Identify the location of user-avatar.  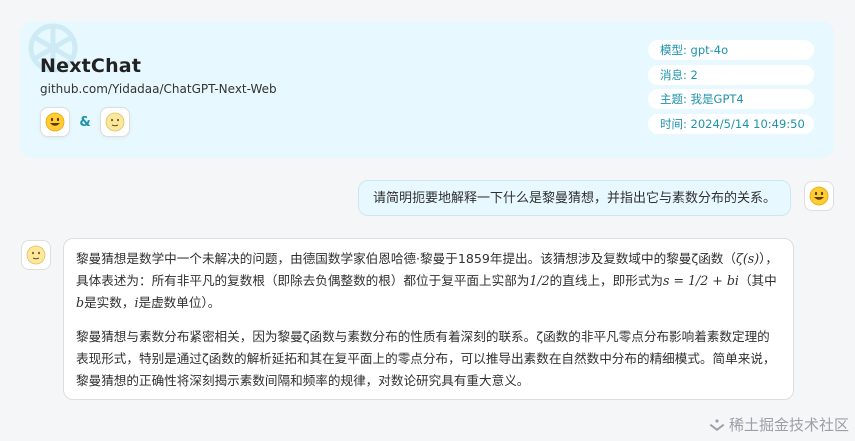
(55, 122).